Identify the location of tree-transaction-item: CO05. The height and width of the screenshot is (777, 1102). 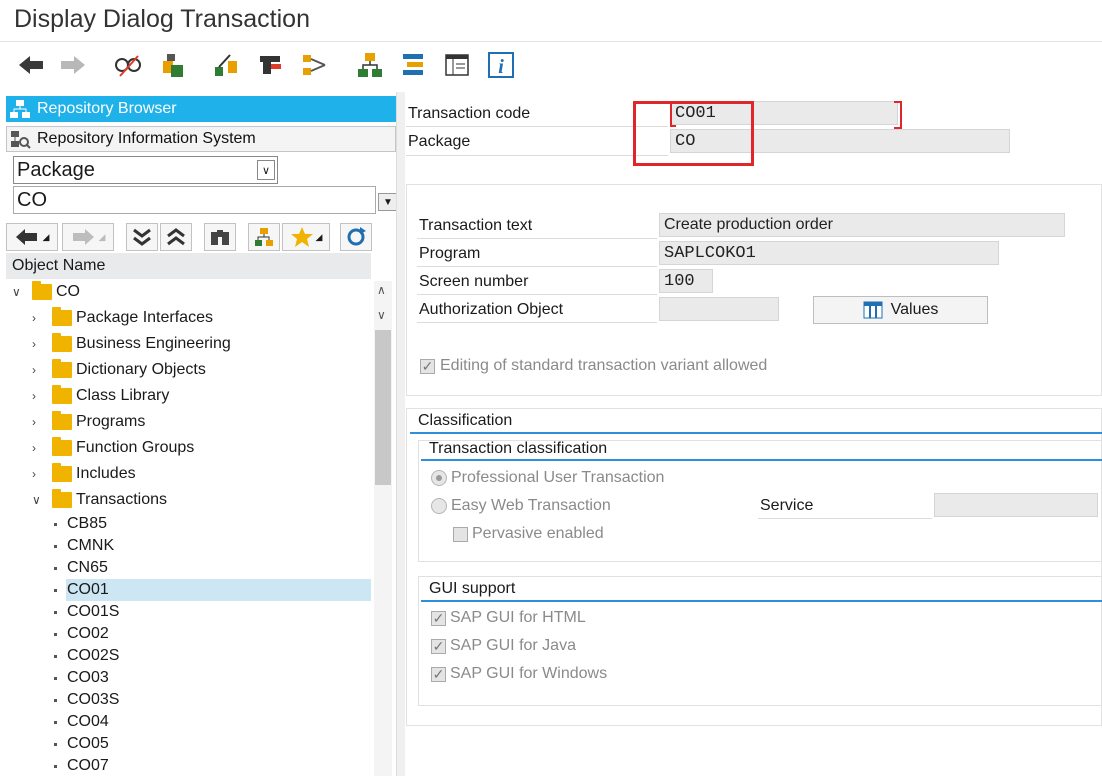
(81, 744).